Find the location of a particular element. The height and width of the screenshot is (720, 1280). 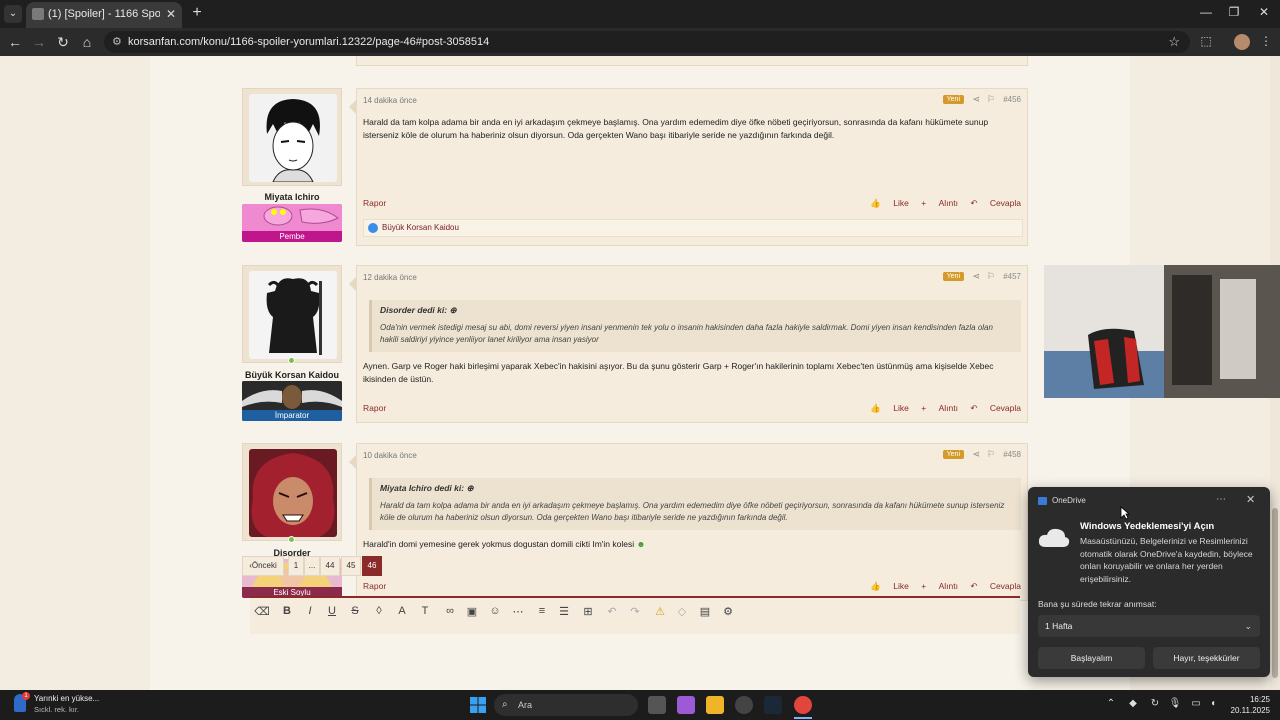

page-link-45: 45 is located at coordinates (351, 566).